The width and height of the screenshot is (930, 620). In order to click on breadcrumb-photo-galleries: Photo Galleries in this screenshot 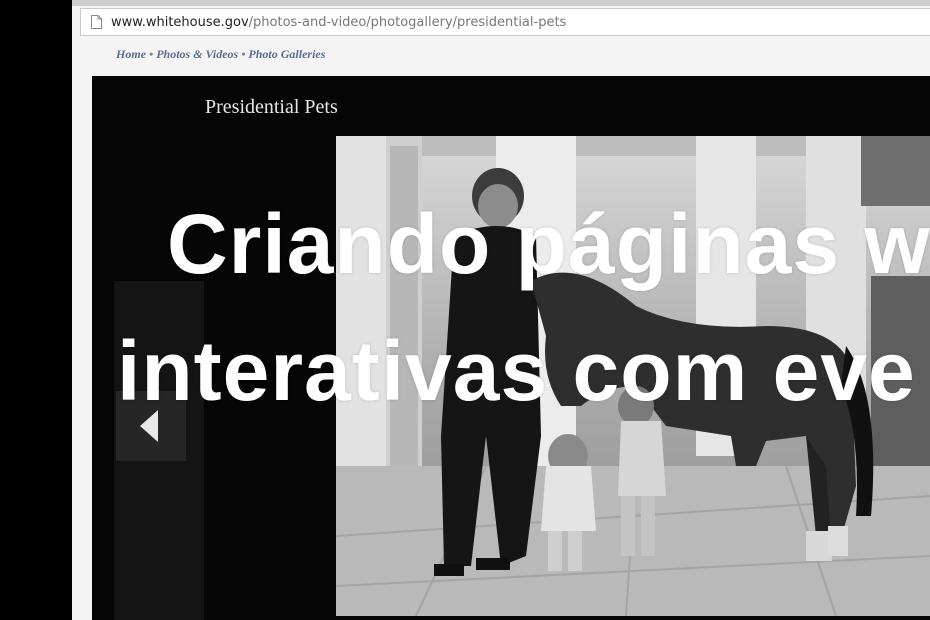, I will do `click(286, 54)`.